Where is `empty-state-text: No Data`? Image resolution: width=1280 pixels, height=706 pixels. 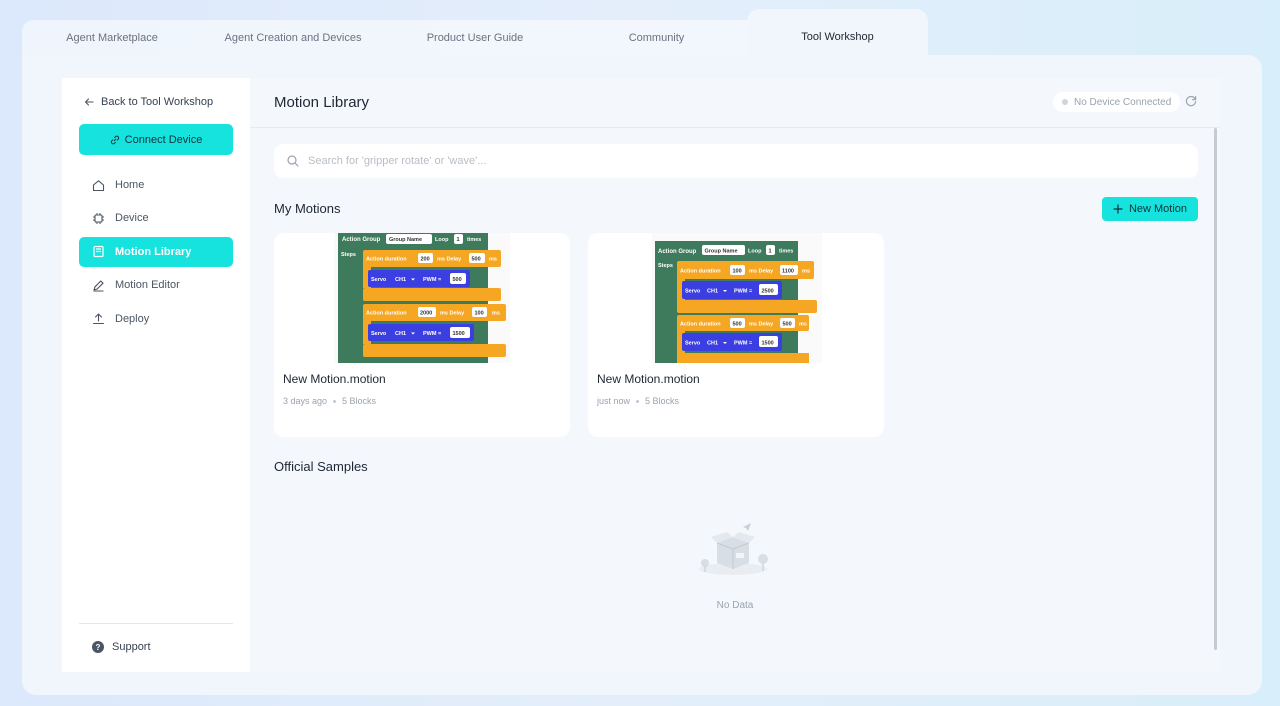 empty-state-text: No Data is located at coordinates (735, 605).